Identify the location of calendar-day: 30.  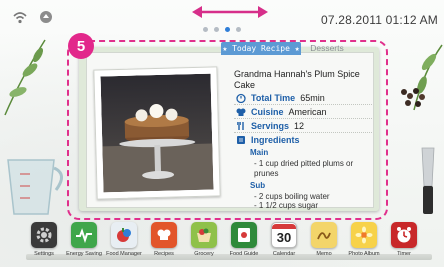
(284, 237).